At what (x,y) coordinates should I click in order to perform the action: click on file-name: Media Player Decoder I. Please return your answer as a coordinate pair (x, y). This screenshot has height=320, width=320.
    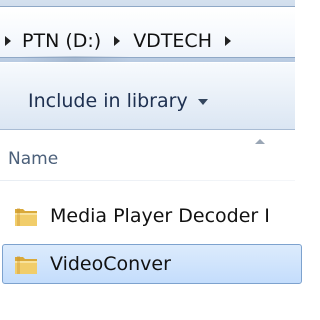
    Looking at the image, I should click on (160, 216).